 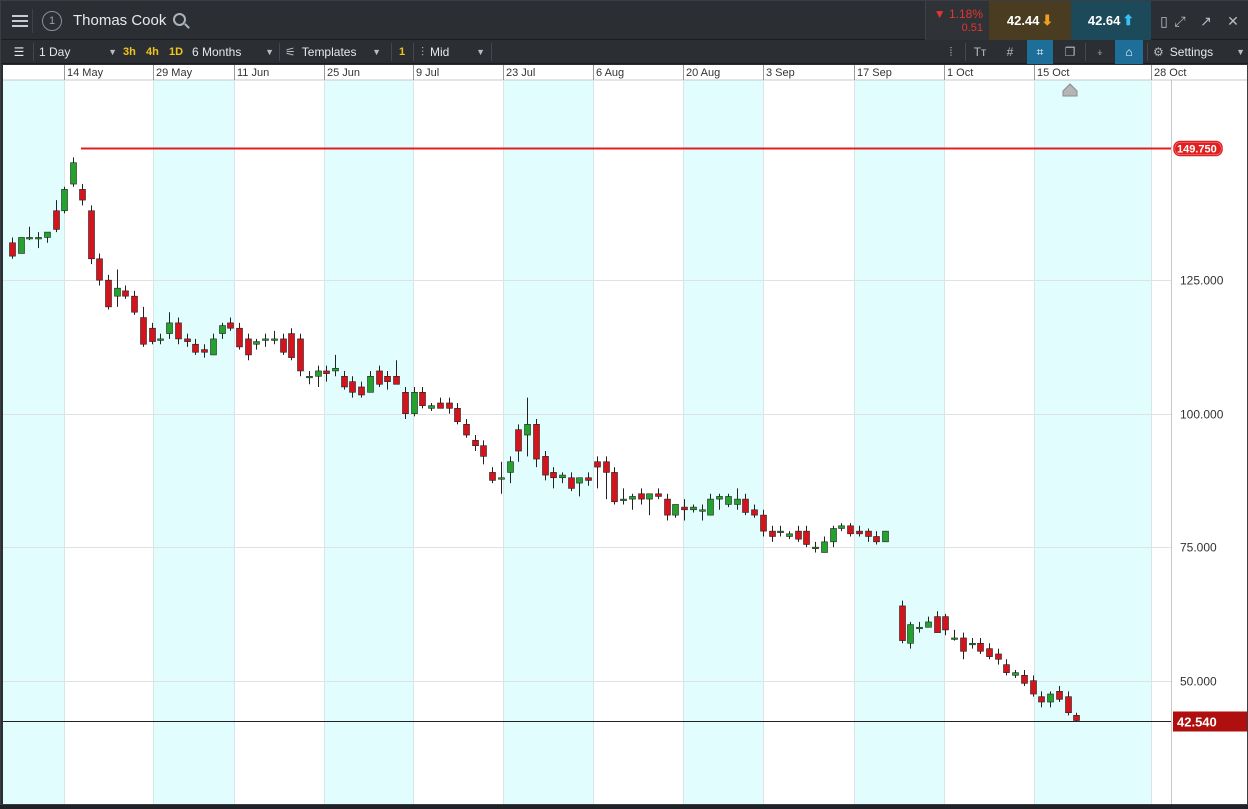 What do you see at coordinates (1198, 548) in the screenshot?
I see `y-tick-label: 75.000` at bounding box center [1198, 548].